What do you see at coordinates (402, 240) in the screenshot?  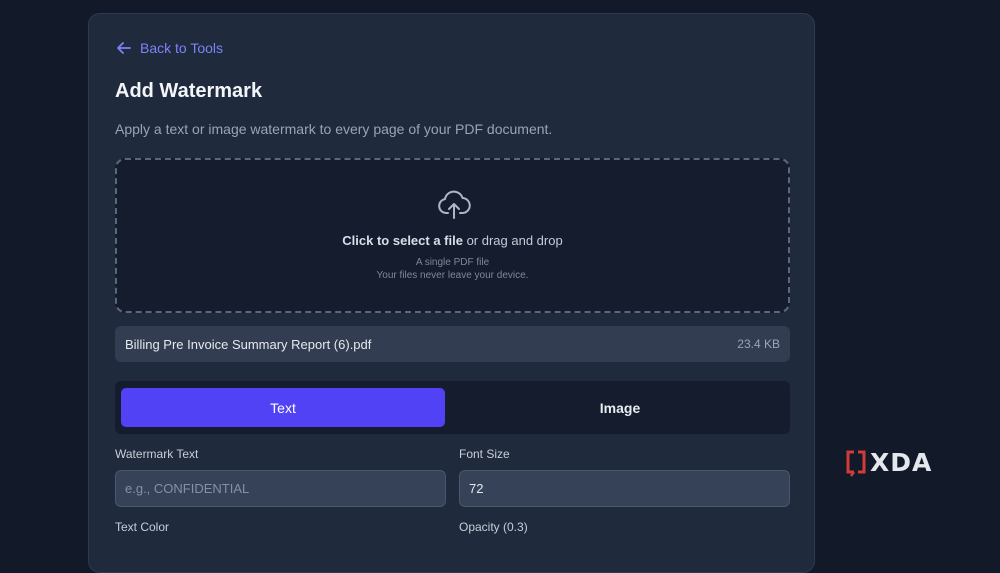 I see `dropzone-click-text: Click to select a file` at bounding box center [402, 240].